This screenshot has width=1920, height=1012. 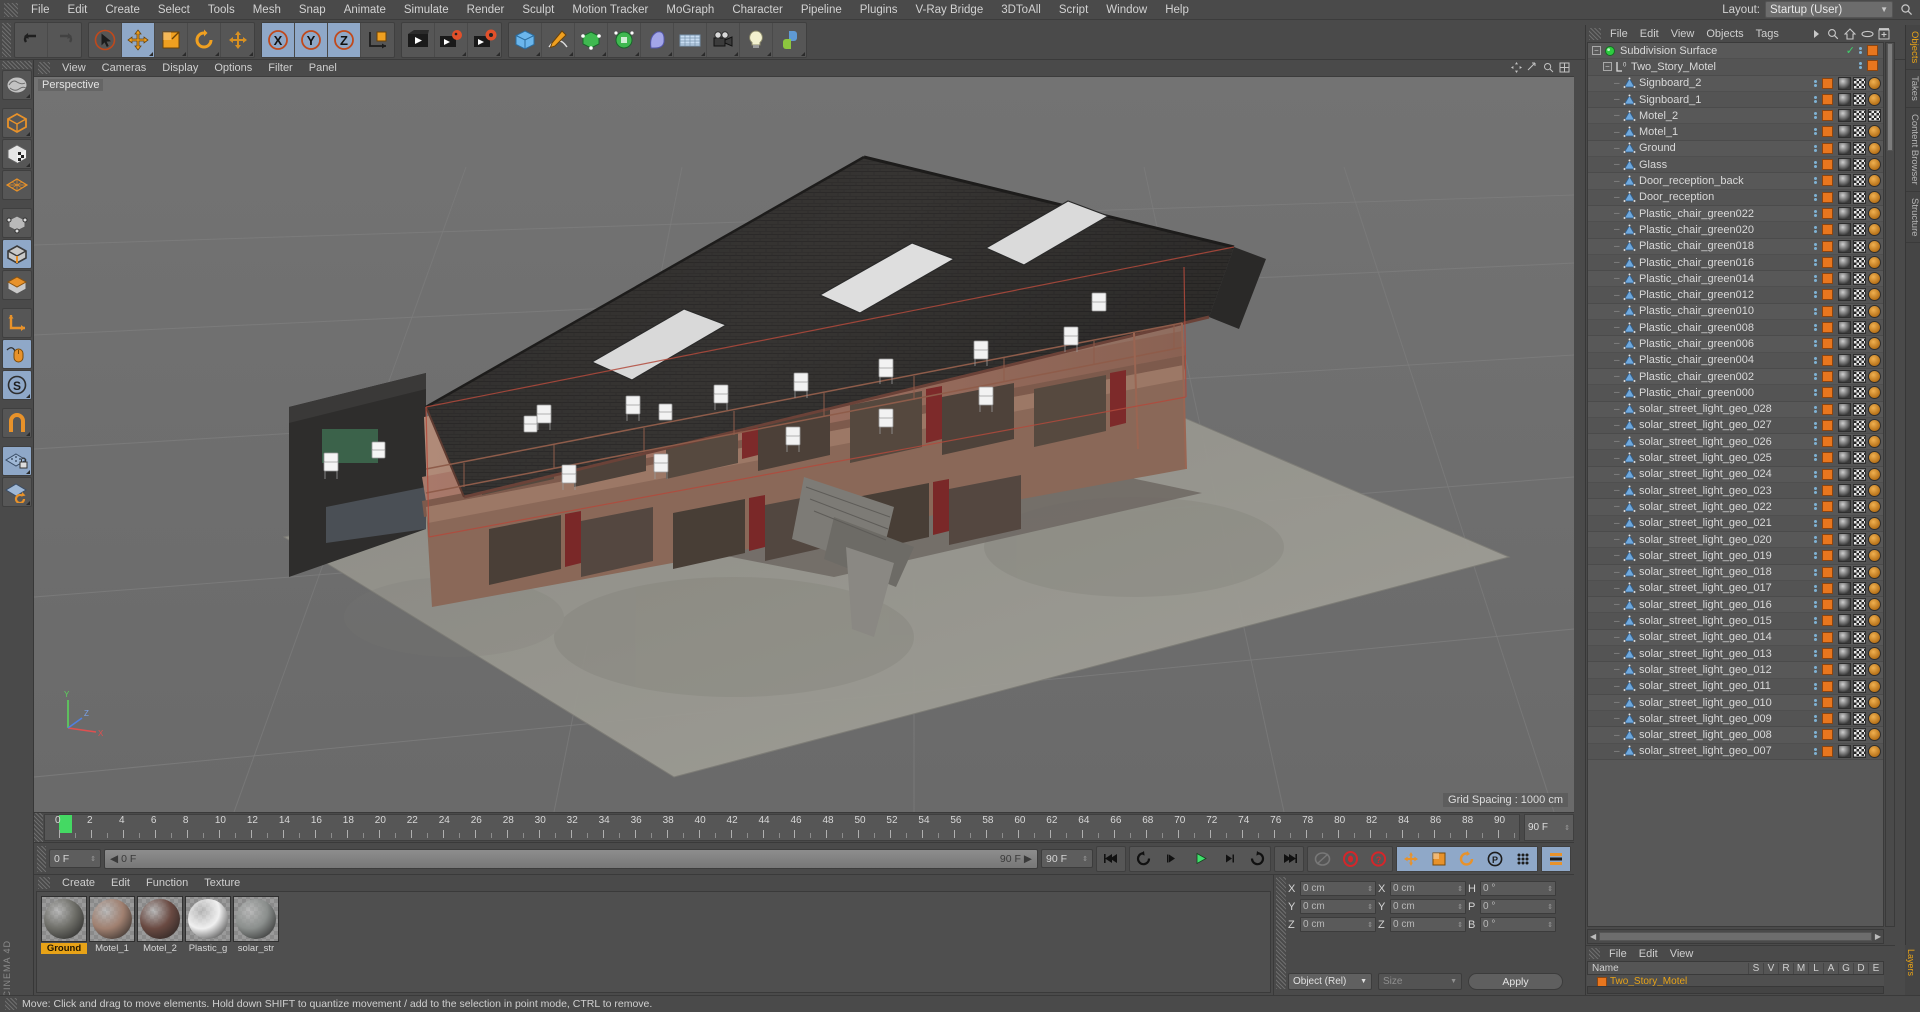 I want to click on object-row: – solar_street_light_geo_026, so click(x=1735, y=442).